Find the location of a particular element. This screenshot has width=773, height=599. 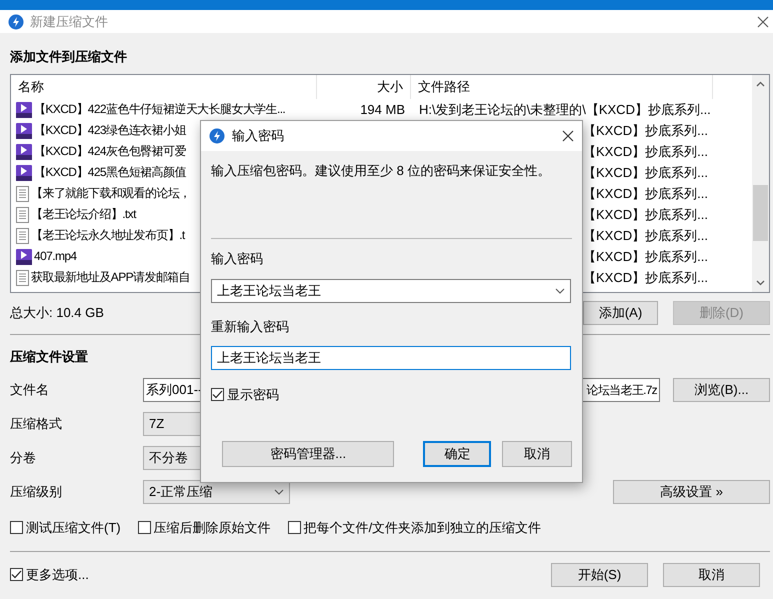

field-label: 分卷 is located at coordinates (23, 458).